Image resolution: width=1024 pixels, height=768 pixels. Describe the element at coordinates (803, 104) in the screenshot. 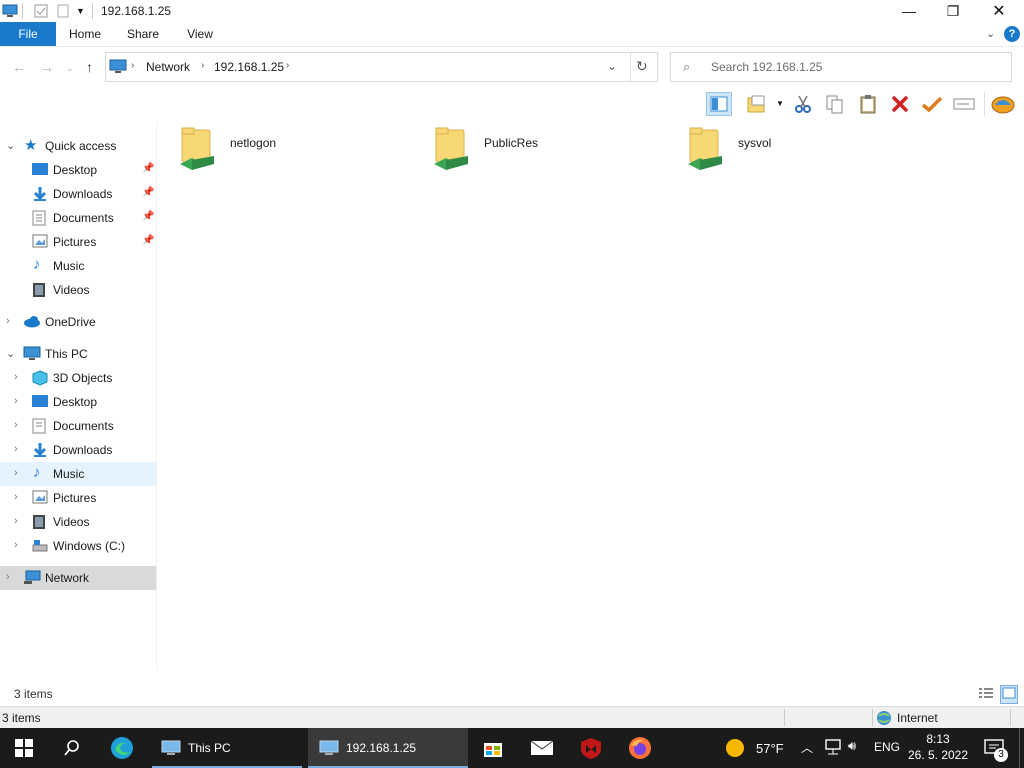

I see `cut-button` at that location.